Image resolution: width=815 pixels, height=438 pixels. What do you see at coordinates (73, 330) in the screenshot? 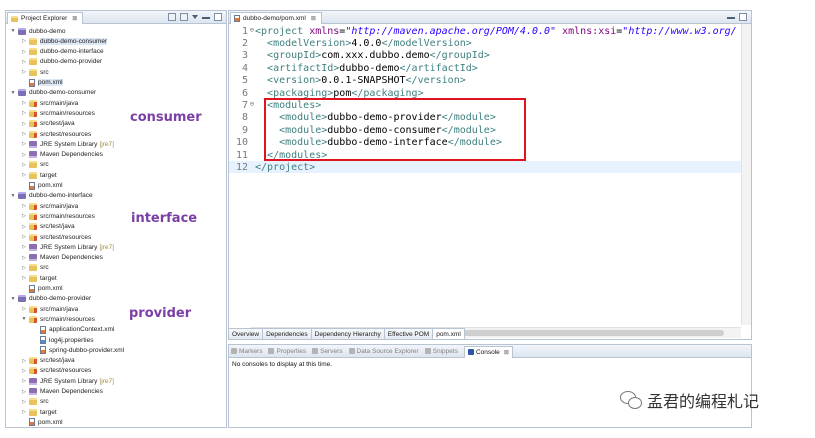
I see `tree-item: applicationContext.xml` at bounding box center [73, 330].